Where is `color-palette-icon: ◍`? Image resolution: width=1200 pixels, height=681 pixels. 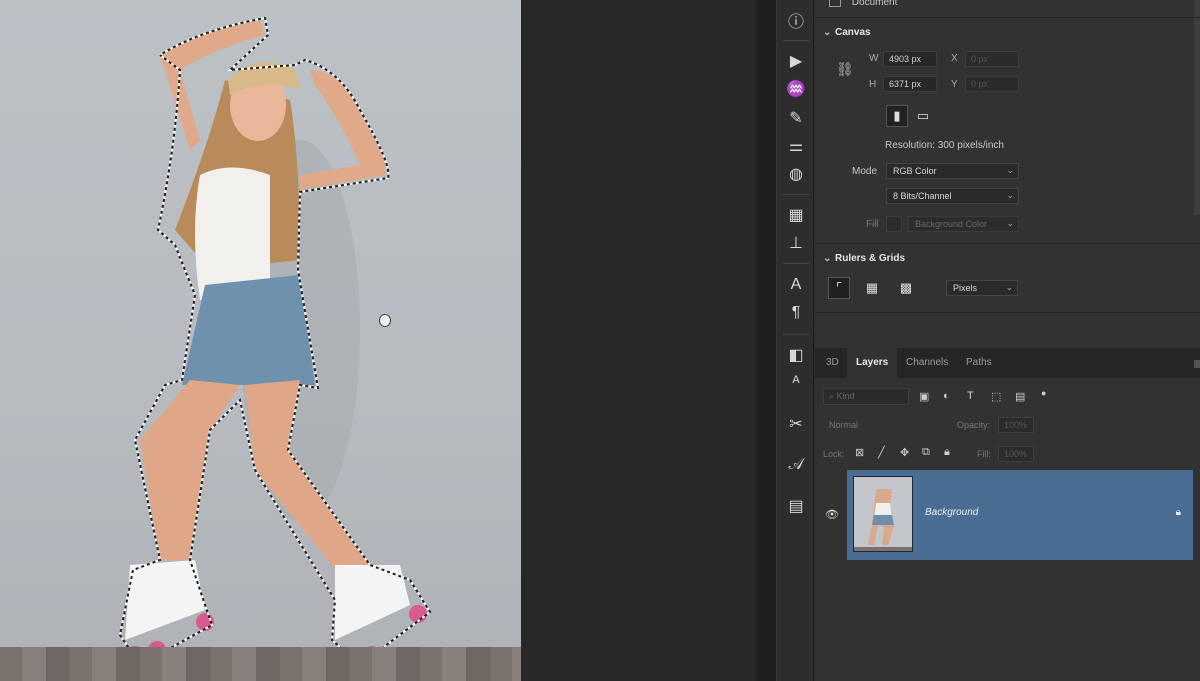 color-palette-icon: ◍ is located at coordinates (796, 174).